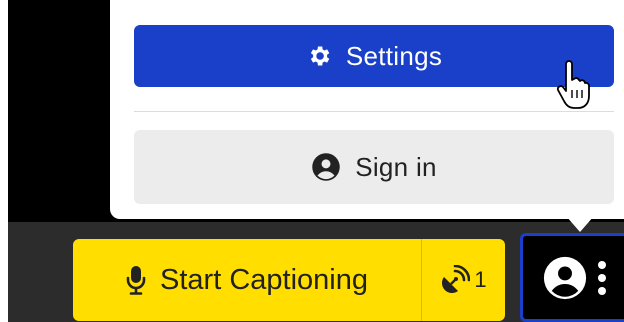  What do you see at coordinates (602, 278) in the screenshot?
I see `more-vertical-icon` at bounding box center [602, 278].